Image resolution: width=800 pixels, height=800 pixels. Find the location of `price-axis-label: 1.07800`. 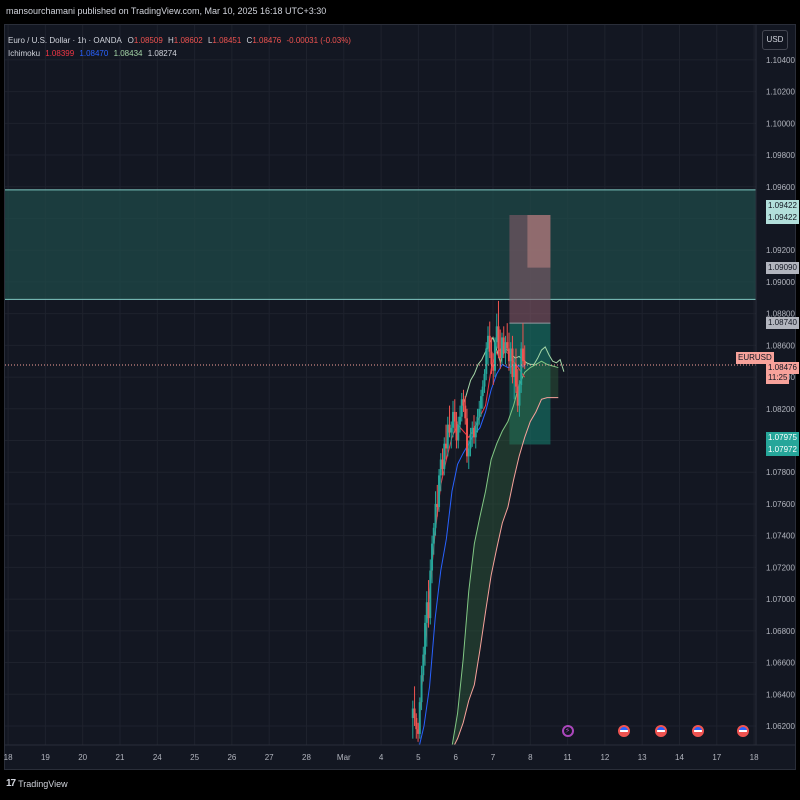

price-axis-label: 1.07800 is located at coordinates (780, 472).